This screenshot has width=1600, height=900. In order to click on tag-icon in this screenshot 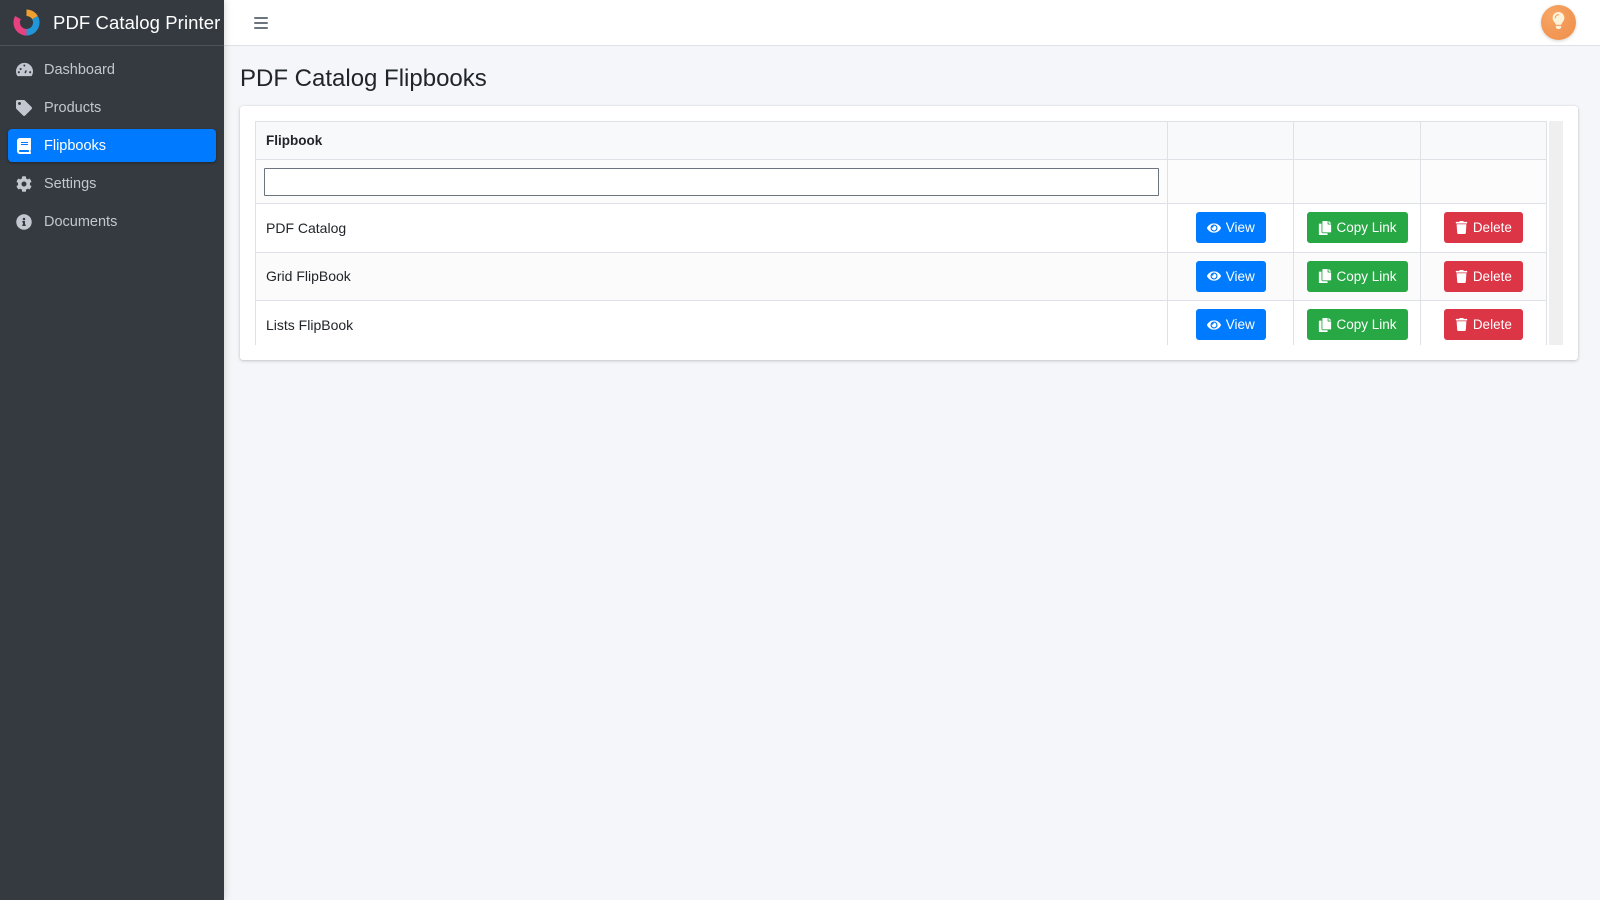, I will do `click(28, 107)`.